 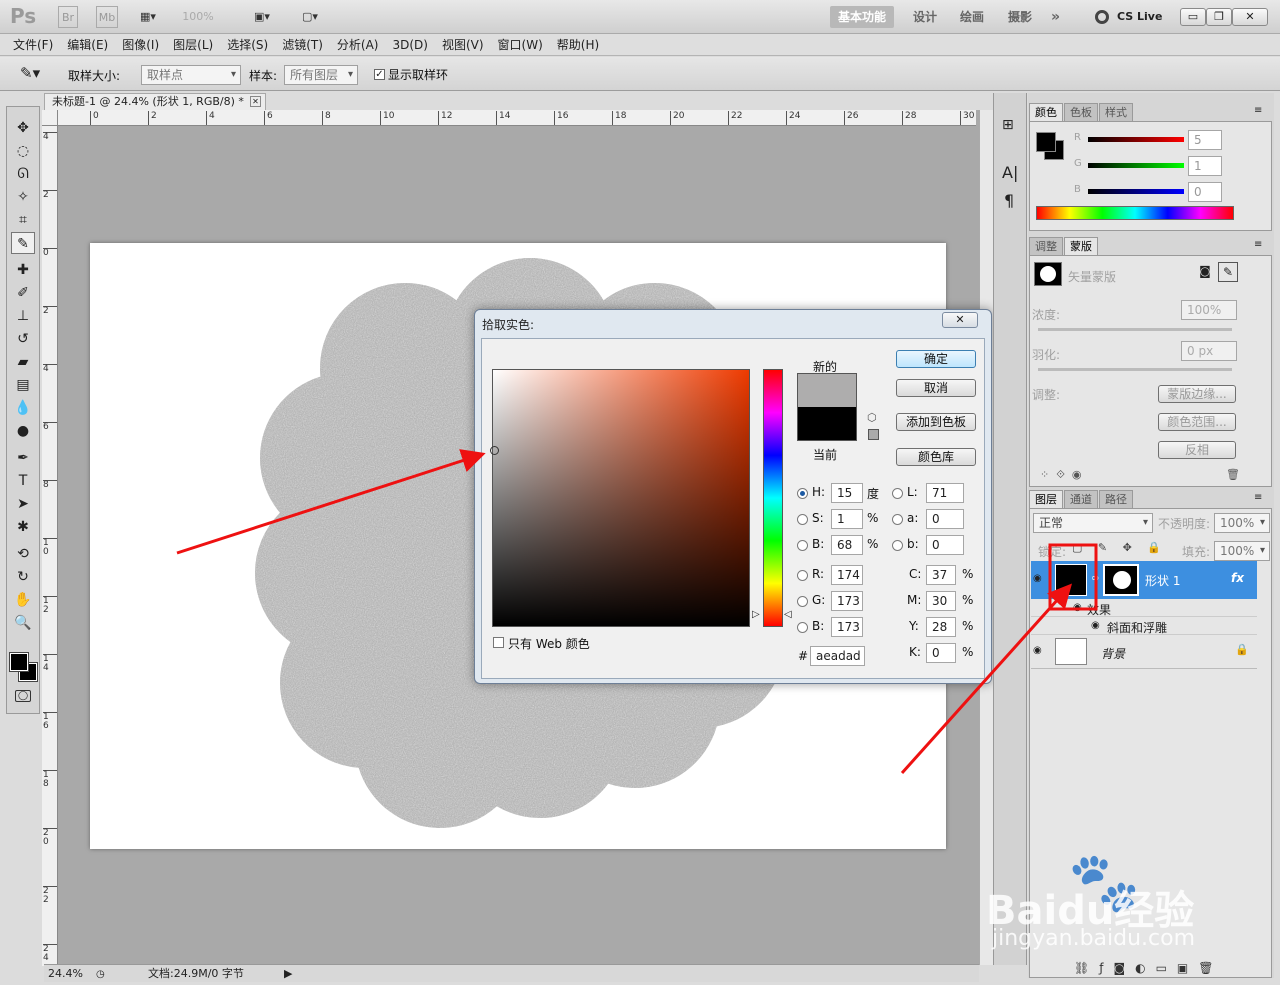 What do you see at coordinates (23, 600) in the screenshot?
I see `hand-tool-icon: ✋` at bounding box center [23, 600].